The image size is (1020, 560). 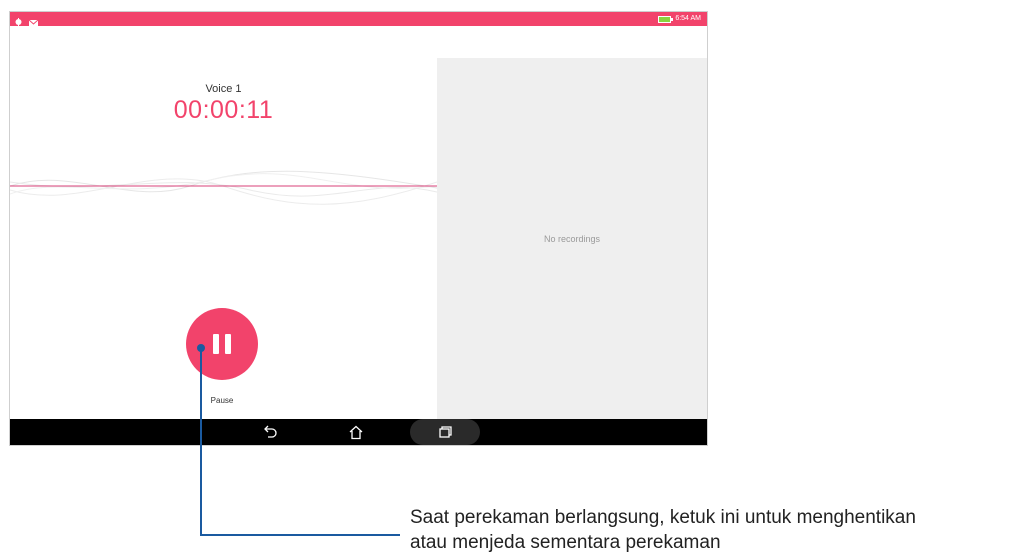 I want to click on home-button, so click(x=356, y=432).